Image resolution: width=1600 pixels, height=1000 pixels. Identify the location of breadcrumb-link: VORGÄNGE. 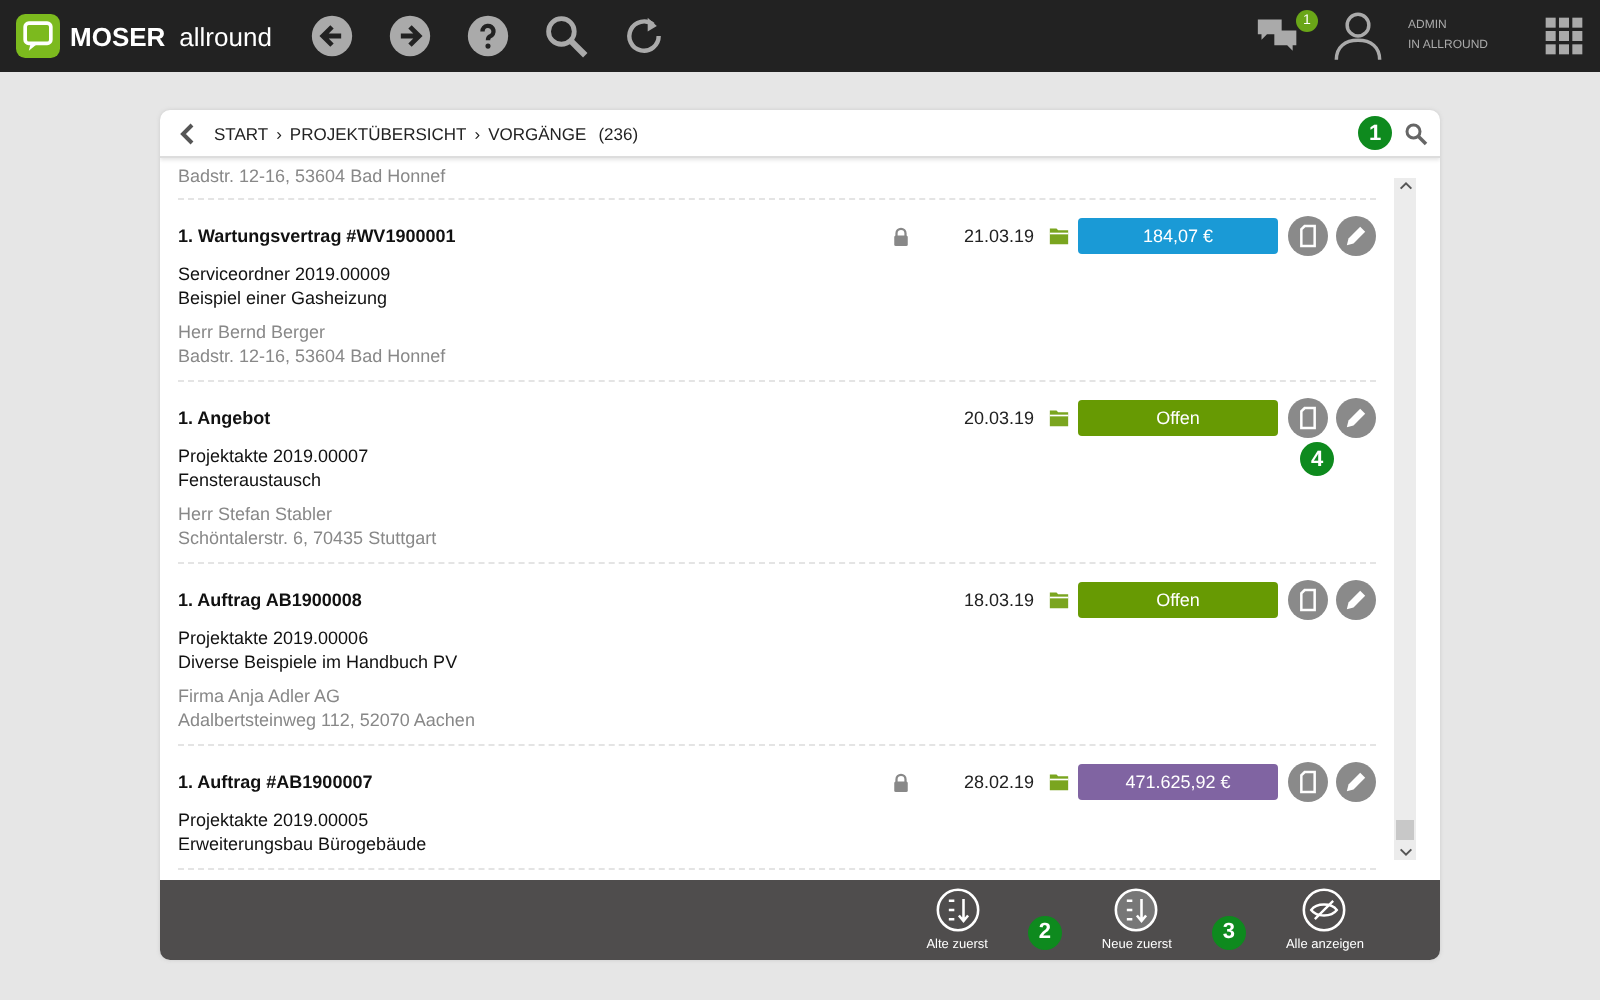
(537, 133).